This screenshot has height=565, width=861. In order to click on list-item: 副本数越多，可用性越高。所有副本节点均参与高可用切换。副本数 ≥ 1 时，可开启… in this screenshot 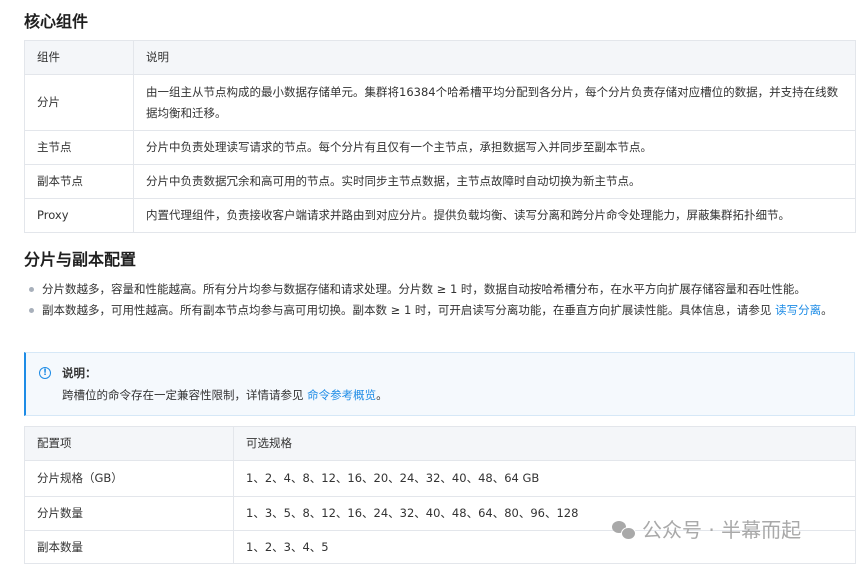, I will do `click(434, 310)`.